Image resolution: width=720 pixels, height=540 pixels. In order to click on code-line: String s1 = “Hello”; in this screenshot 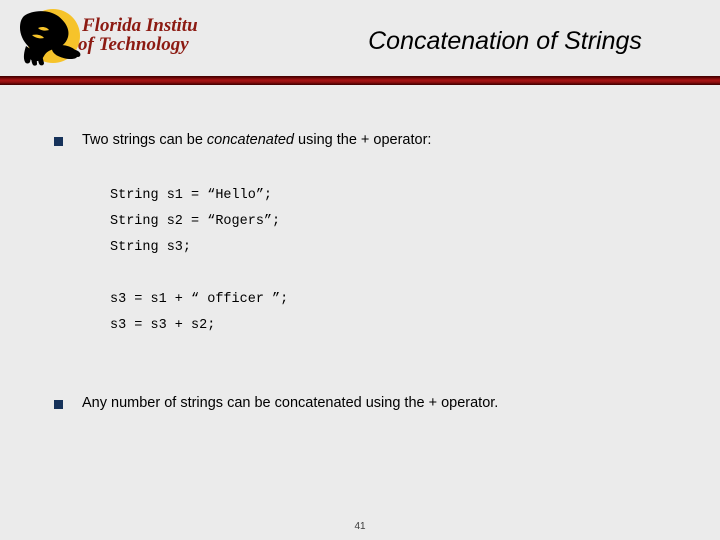, I will do `click(191, 195)`.